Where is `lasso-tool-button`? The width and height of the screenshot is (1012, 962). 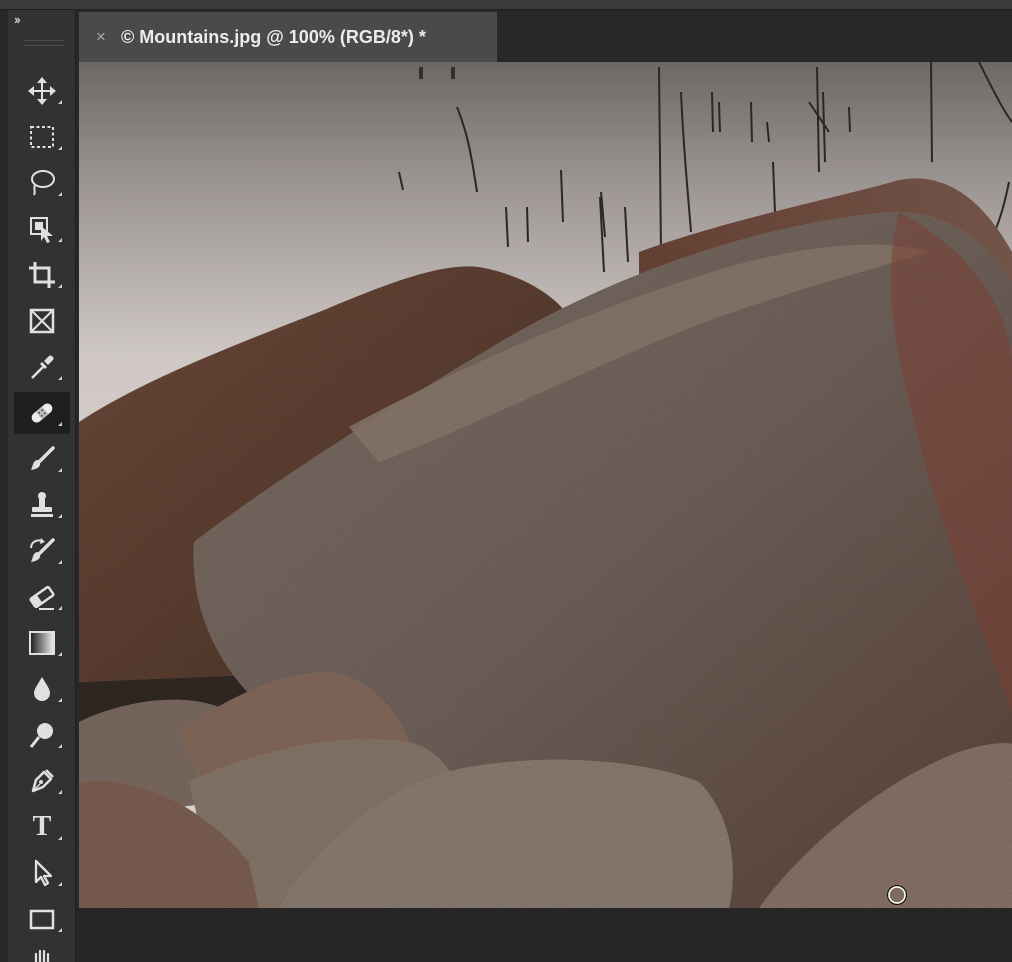
lasso-tool-button is located at coordinates (42, 183).